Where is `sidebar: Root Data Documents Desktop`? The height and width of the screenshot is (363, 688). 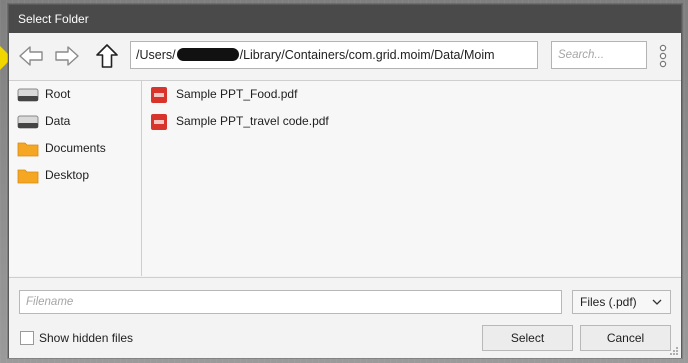 sidebar: Root Data Documents Desktop is located at coordinates (75, 178).